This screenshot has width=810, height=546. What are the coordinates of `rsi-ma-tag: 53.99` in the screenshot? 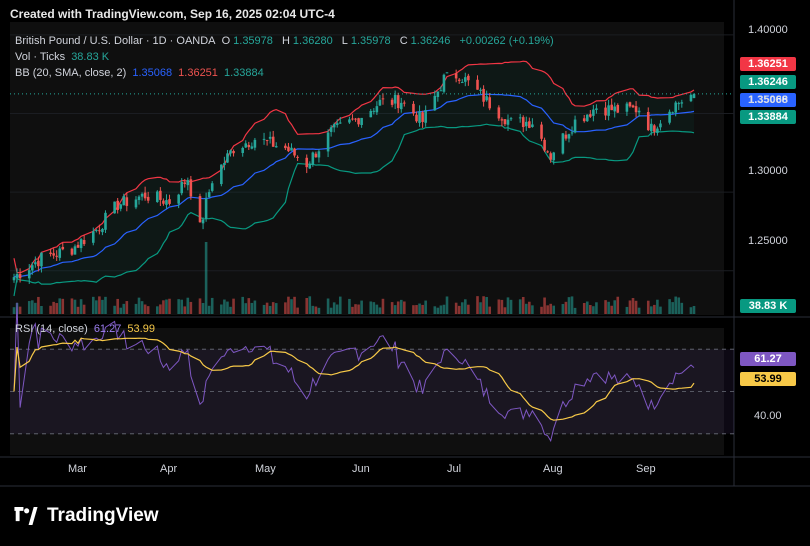 It's located at (768, 379).